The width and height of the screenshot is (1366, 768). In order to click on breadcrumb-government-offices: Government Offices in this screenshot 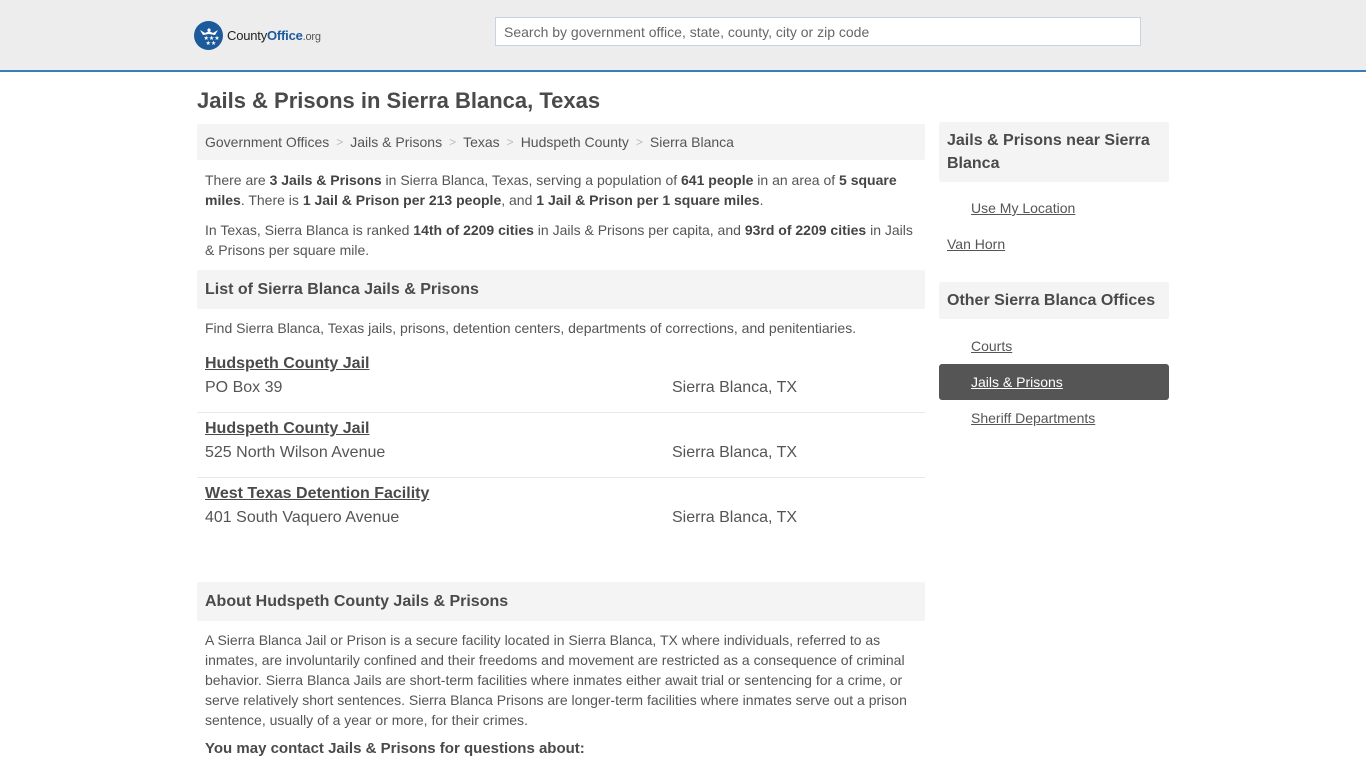, I will do `click(267, 142)`.